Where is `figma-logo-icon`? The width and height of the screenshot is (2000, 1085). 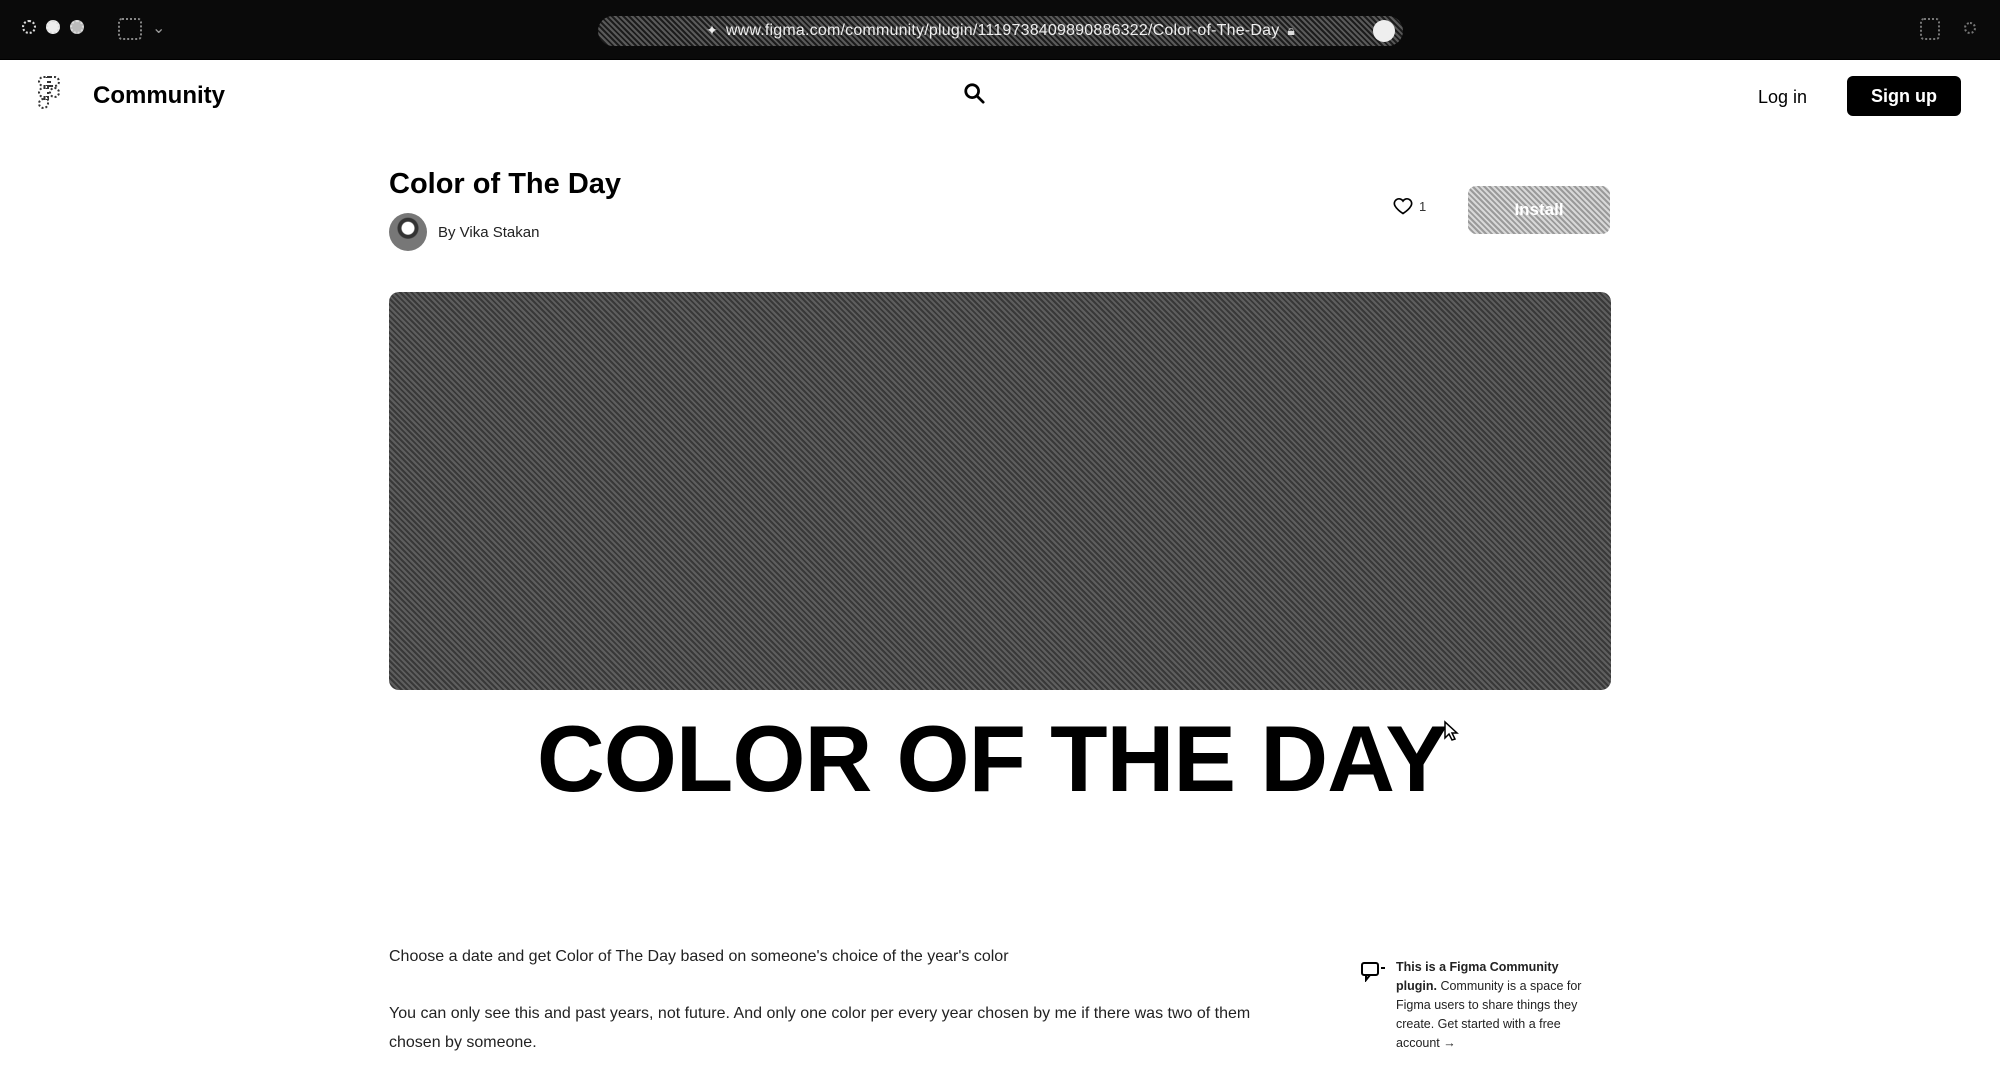 figma-logo-icon is located at coordinates (49, 93).